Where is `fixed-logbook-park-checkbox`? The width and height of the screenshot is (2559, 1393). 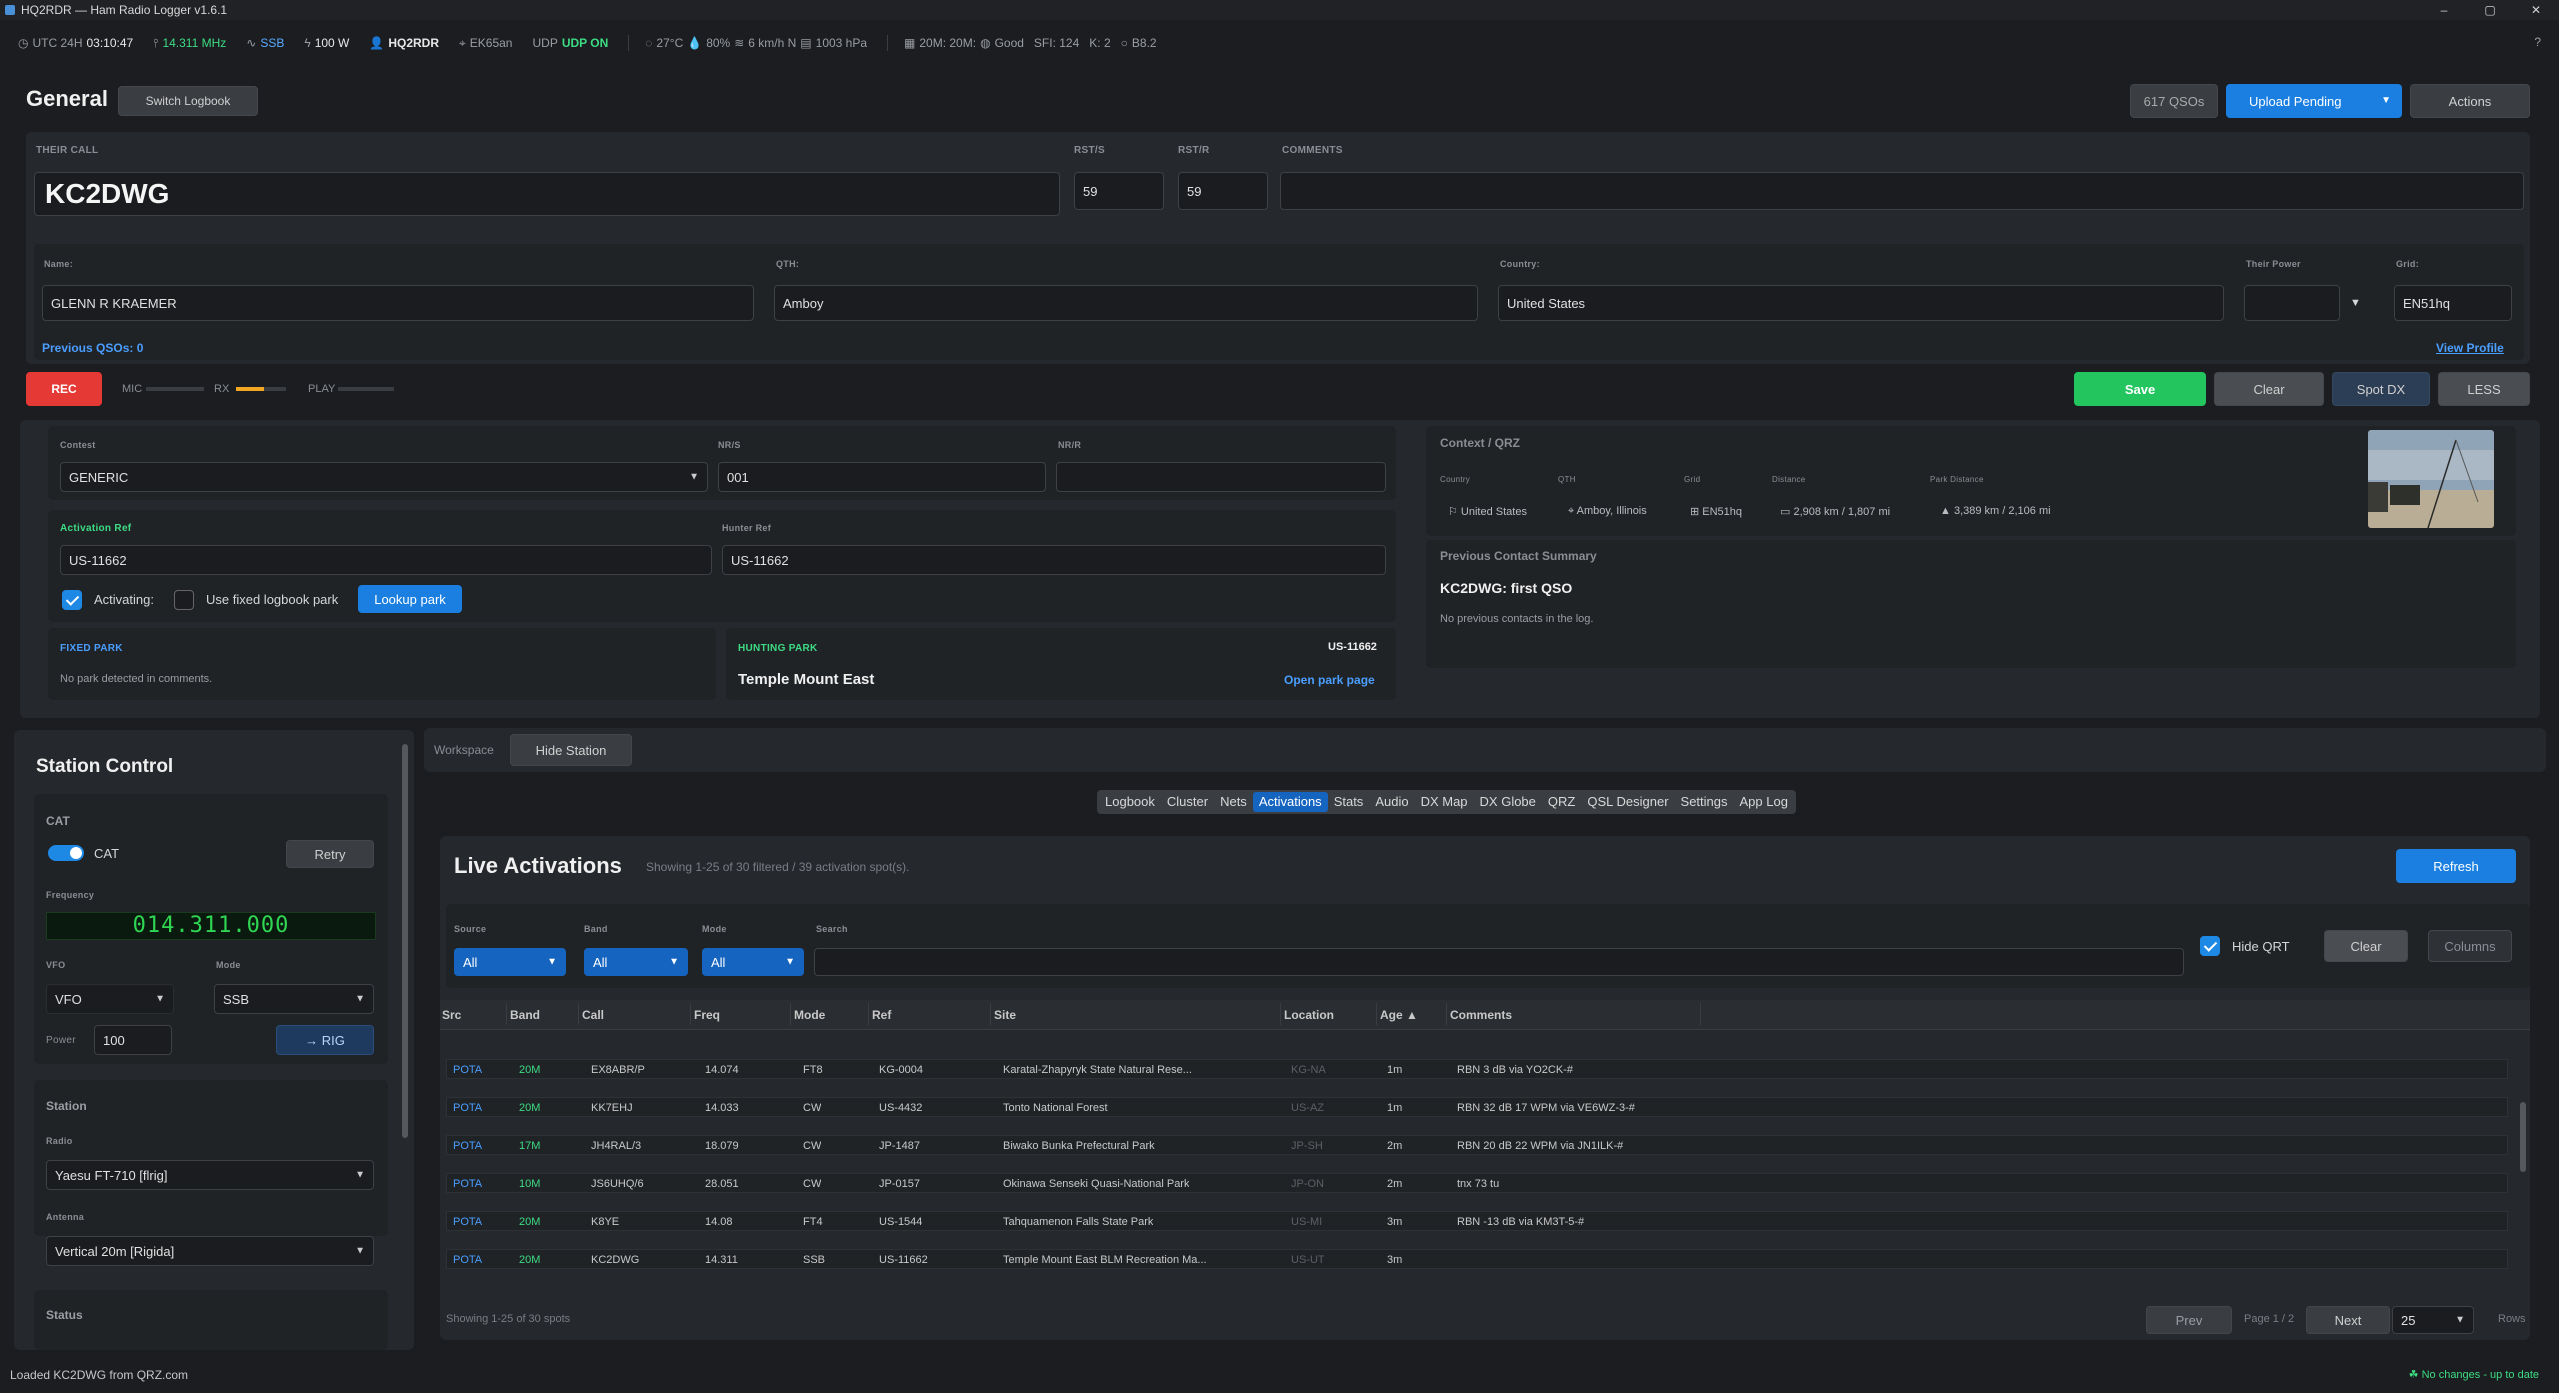 fixed-logbook-park-checkbox is located at coordinates (184, 600).